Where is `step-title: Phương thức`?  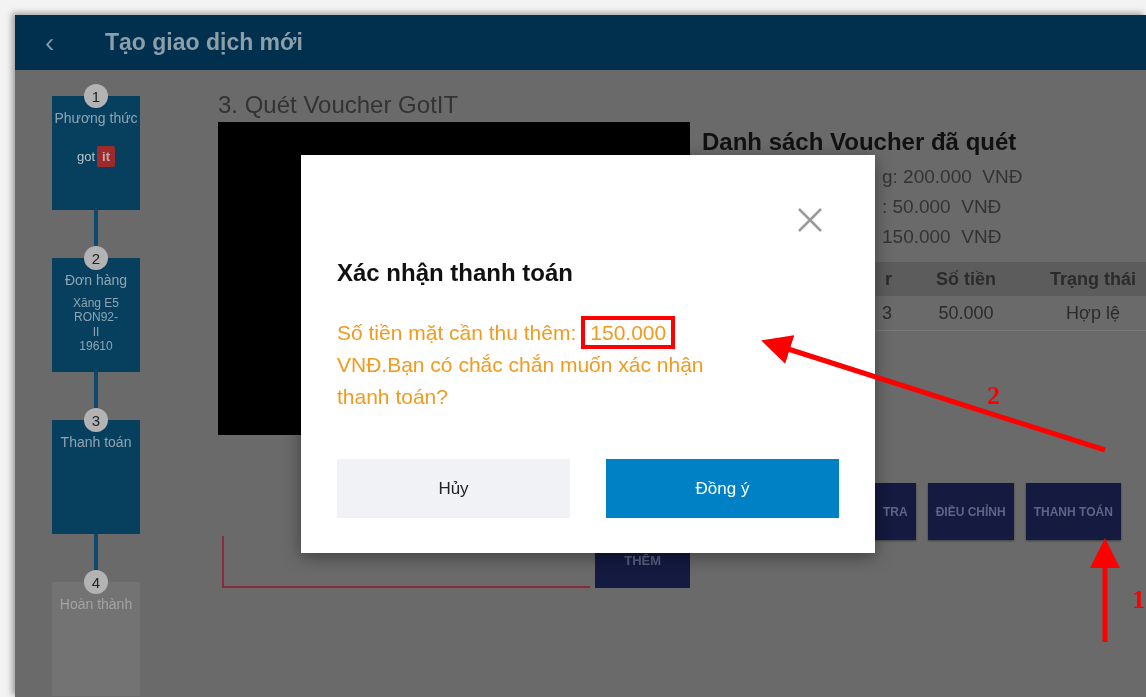
step-title: Phương thức is located at coordinates (96, 118).